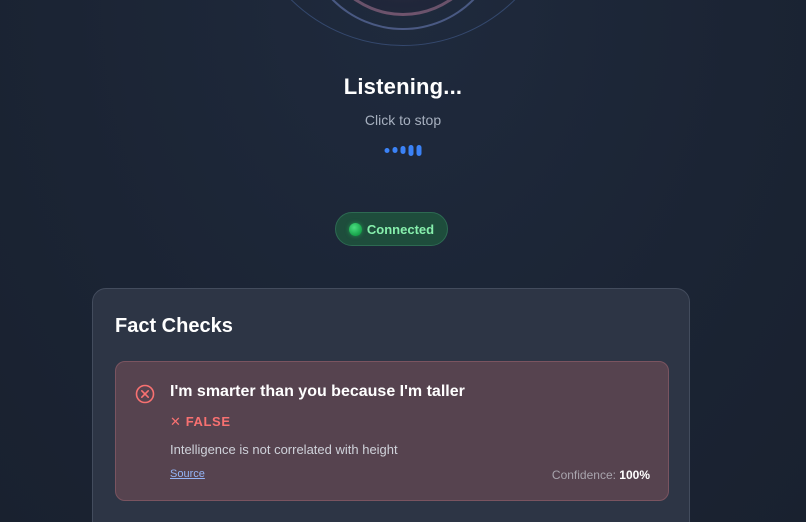  What do you see at coordinates (403, 120) in the screenshot?
I see `click-to-stop-hint: Click to stop` at bounding box center [403, 120].